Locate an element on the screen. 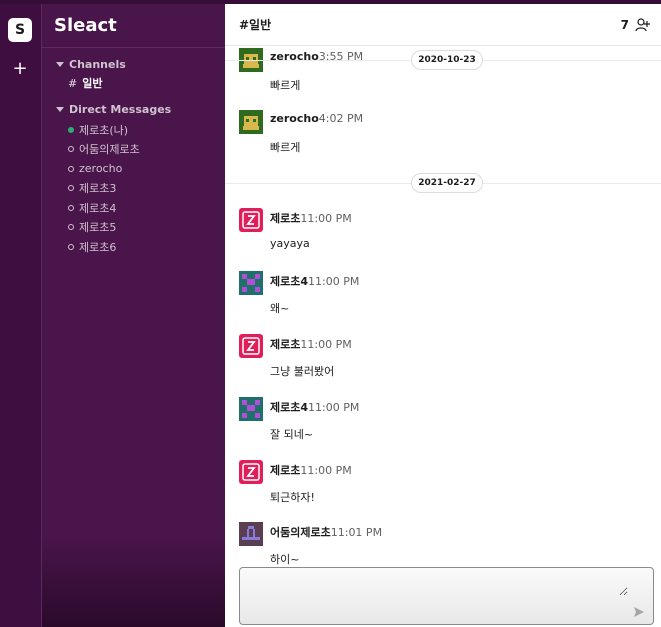 Image resolution: width=661 pixels, height=627 pixels. message-text: 하이~ is located at coordinates (285, 559).